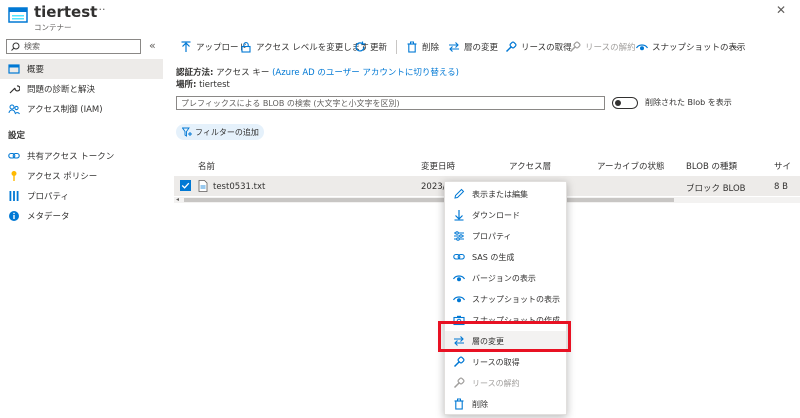 The width and height of the screenshot is (800, 418). What do you see at coordinates (459, 299) in the screenshot?
I see `eye-icon` at bounding box center [459, 299].